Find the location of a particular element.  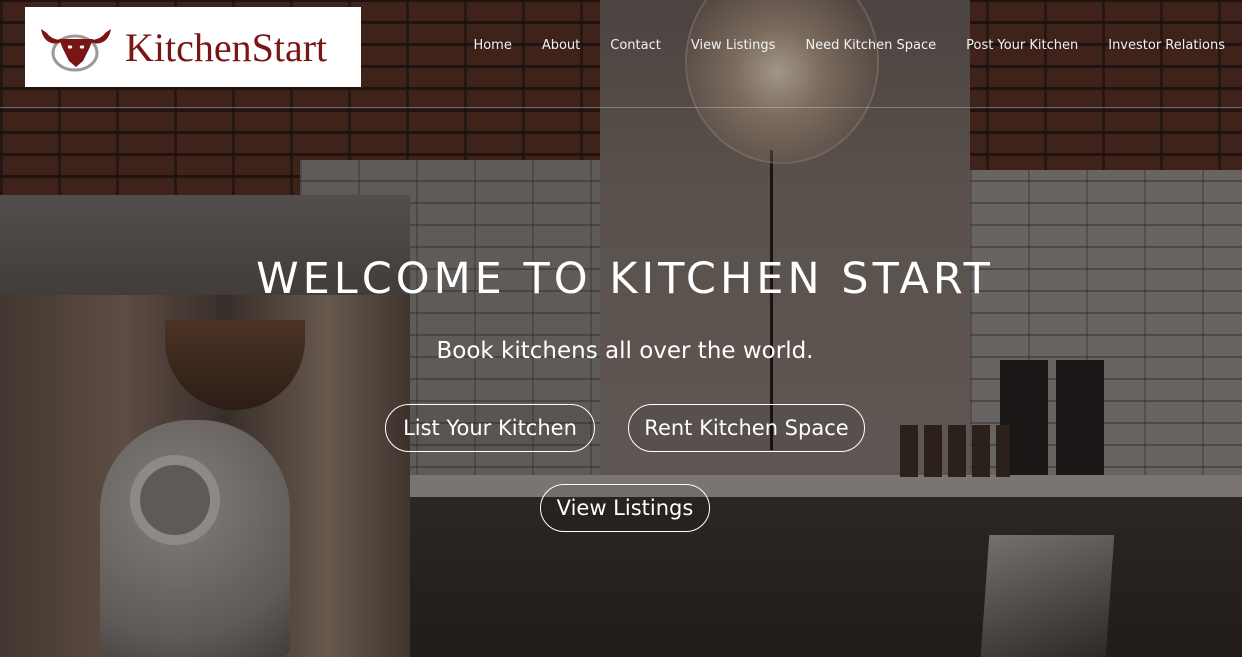

hero-title: WELCOME TO KITCHEN START is located at coordinates (625, 279).